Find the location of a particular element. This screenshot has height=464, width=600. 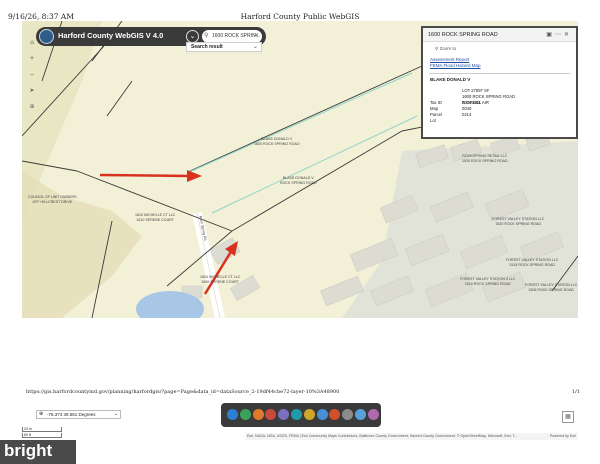

popup-fields: Tax ID 03045344 Map 0040 Parcel 0214 Lot is located at coordinates (455, 112).